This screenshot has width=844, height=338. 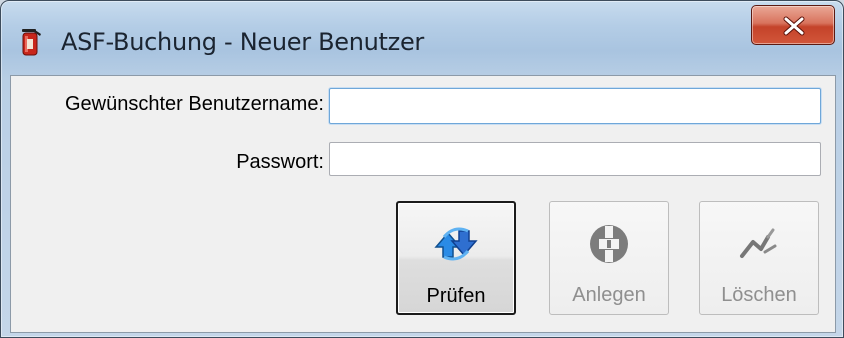 I want to click on close-icon, so click(x=794, y=26).